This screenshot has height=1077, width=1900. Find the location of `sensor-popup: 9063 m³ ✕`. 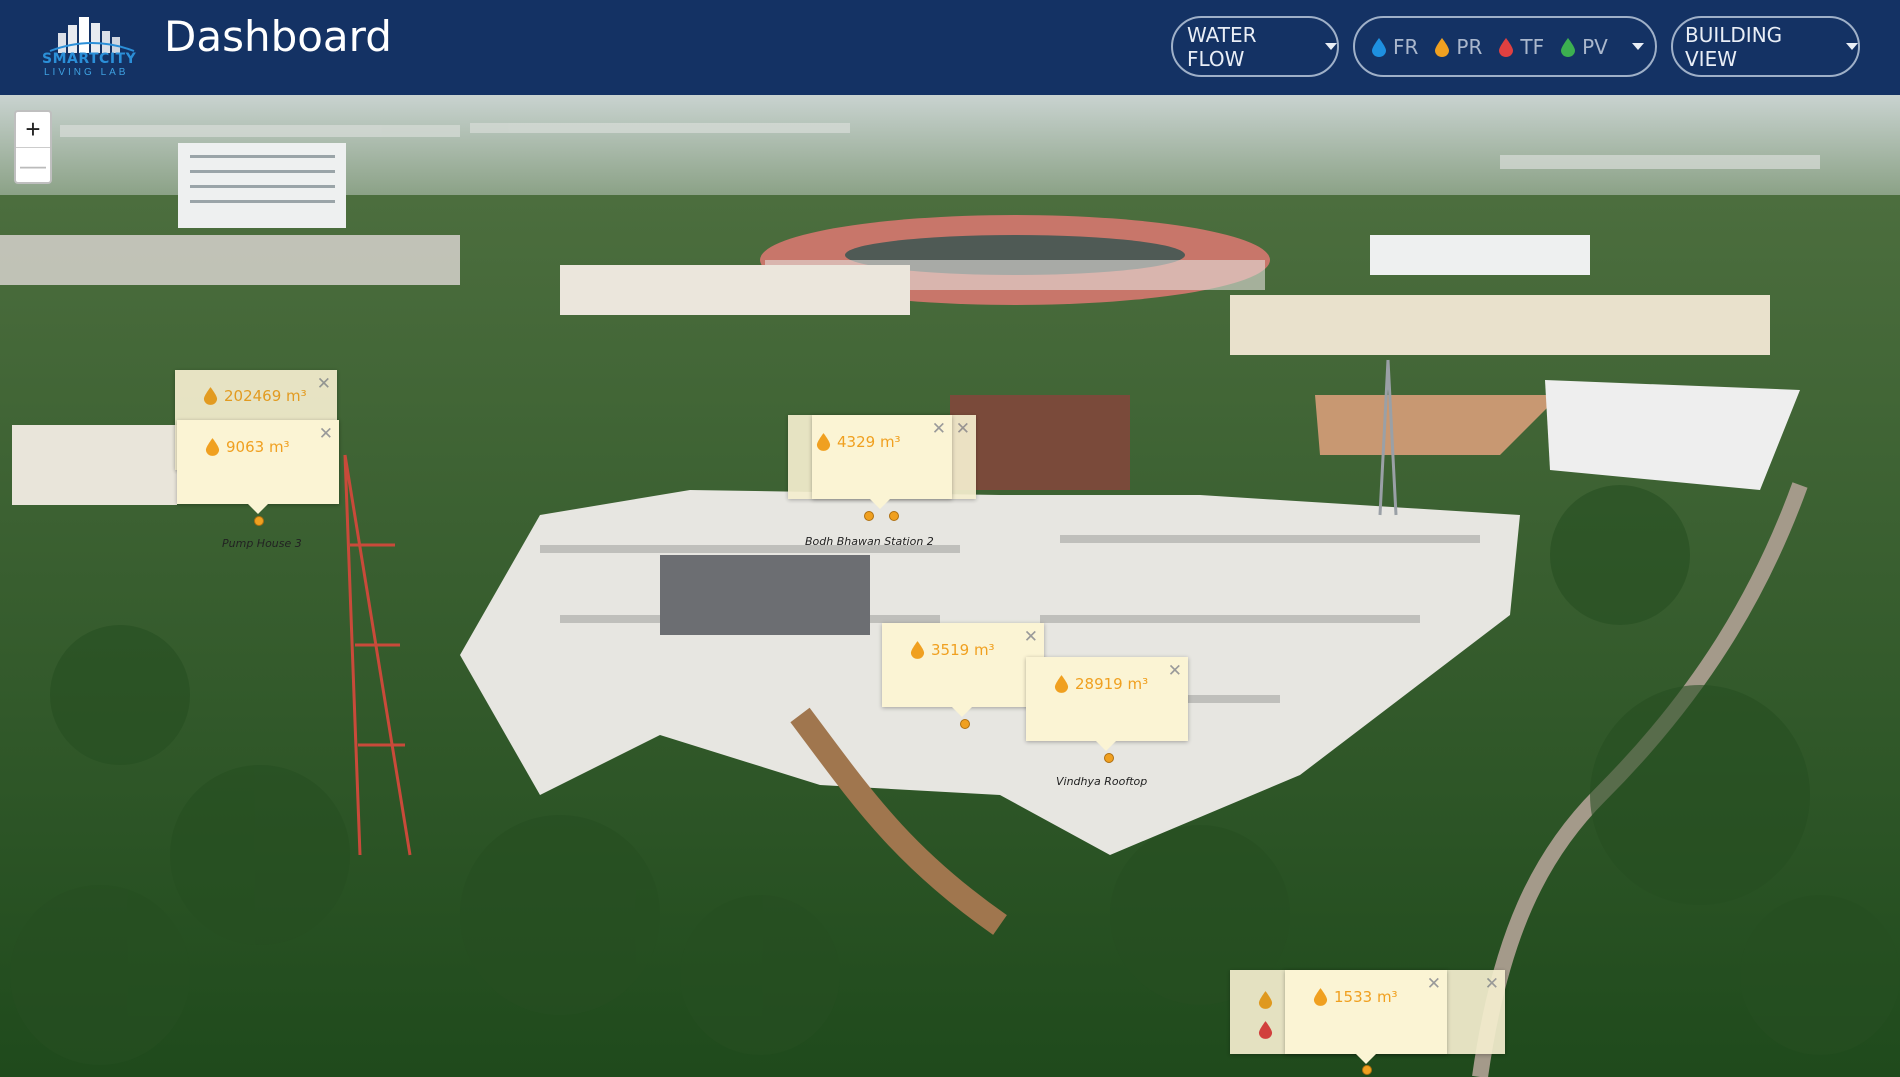

sensor-popup: 9063 m³ ✕ is located at coordinates (258, 467).